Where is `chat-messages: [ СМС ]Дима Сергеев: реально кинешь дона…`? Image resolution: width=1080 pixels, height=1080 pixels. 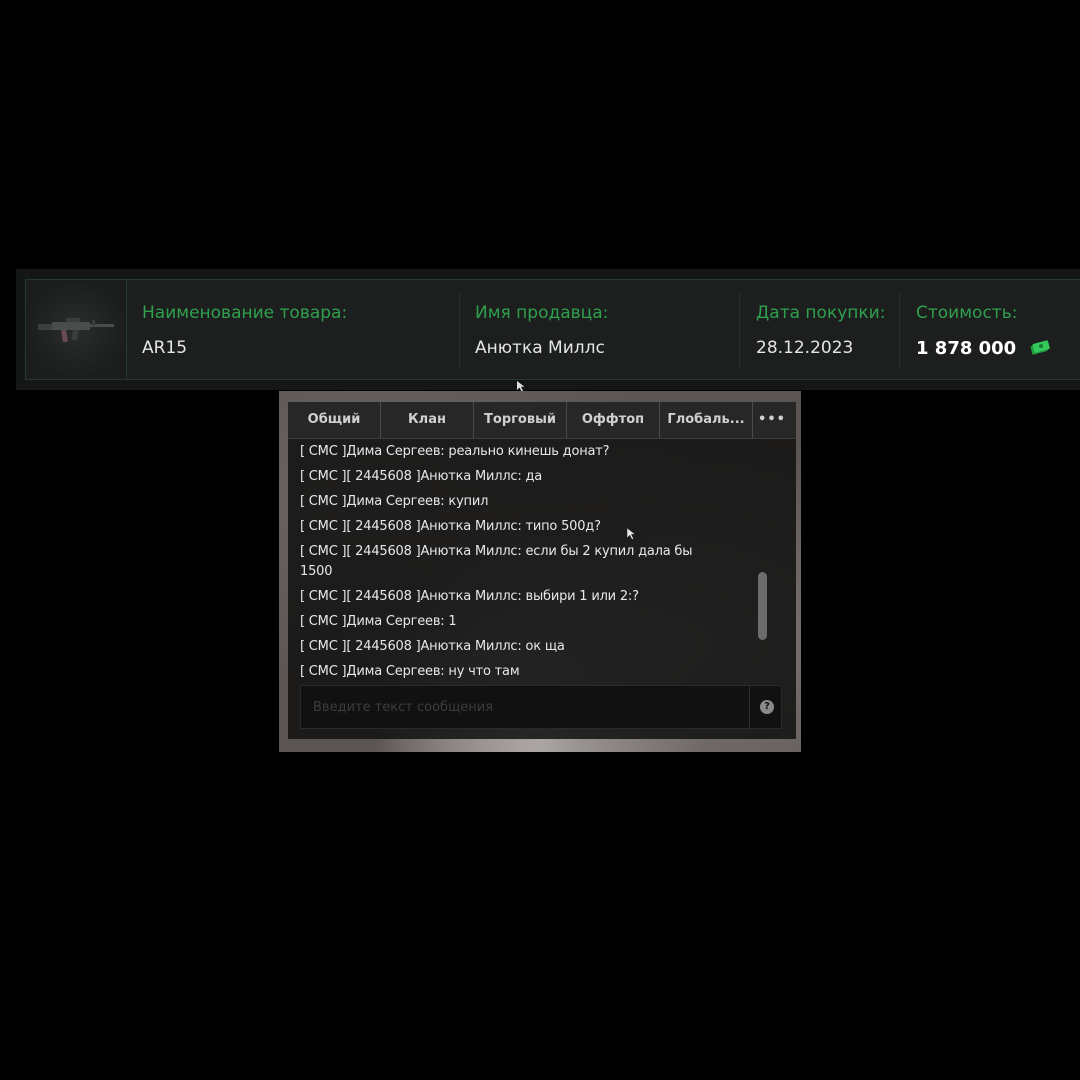
chat-messages: [ СМС ]Дима Сергеев: реально кинешь дона… is located at coordinates (520, 561).